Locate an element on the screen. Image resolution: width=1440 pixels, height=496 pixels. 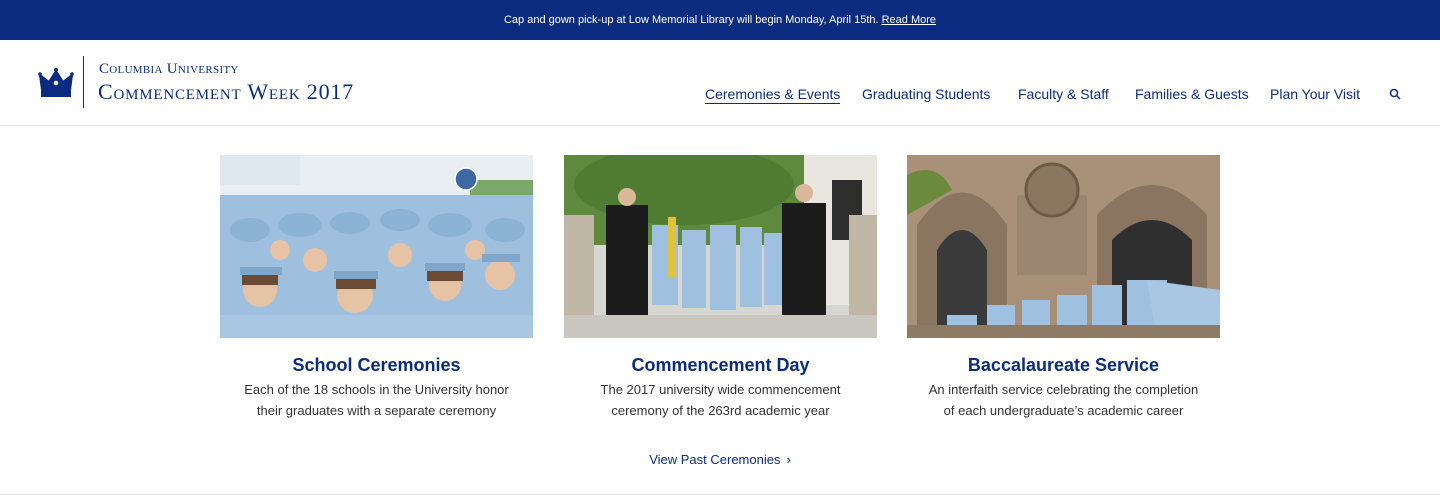
nav-plan-your-visit: Plan Your Visit is located at coordinates (1315, 94).